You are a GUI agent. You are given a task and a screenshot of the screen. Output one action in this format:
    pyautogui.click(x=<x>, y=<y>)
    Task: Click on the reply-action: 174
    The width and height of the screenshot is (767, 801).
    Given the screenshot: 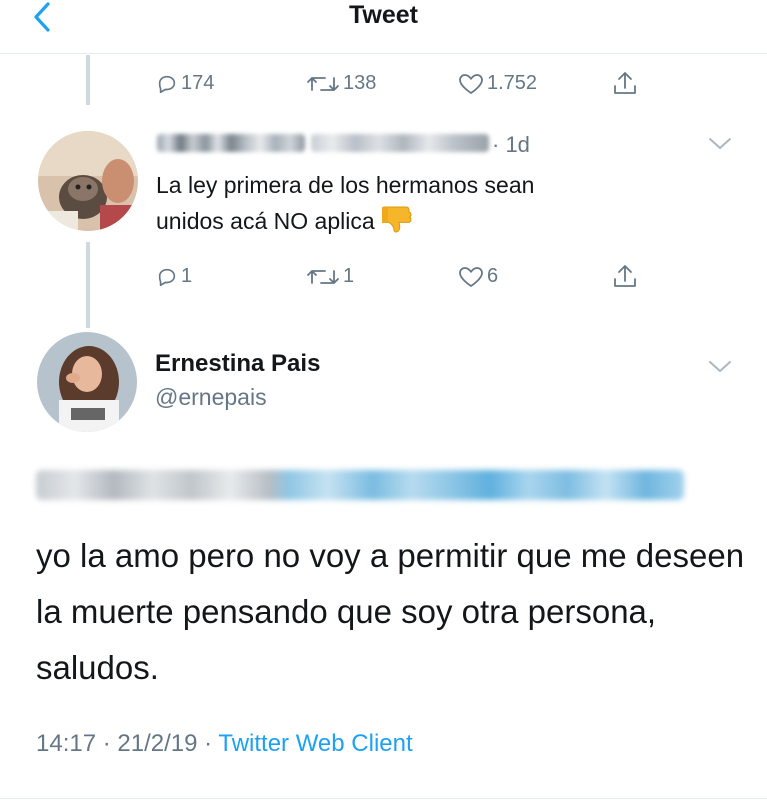 What is the action you would take?
    pyautogui.click(x=185, y=83)
    